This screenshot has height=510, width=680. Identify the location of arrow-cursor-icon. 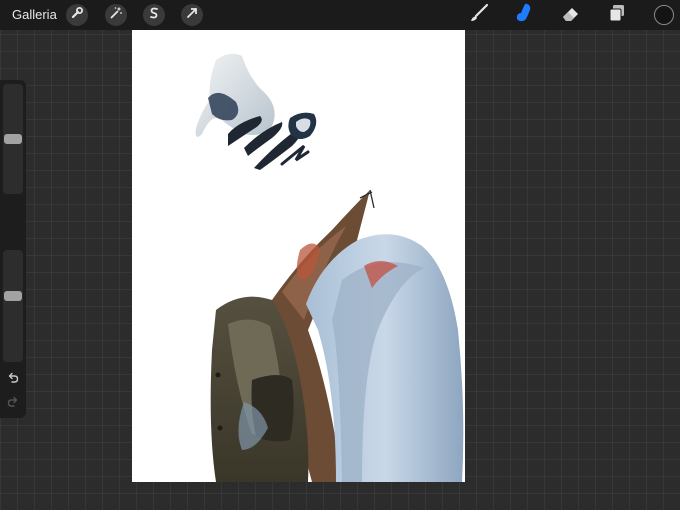
(192, 15).